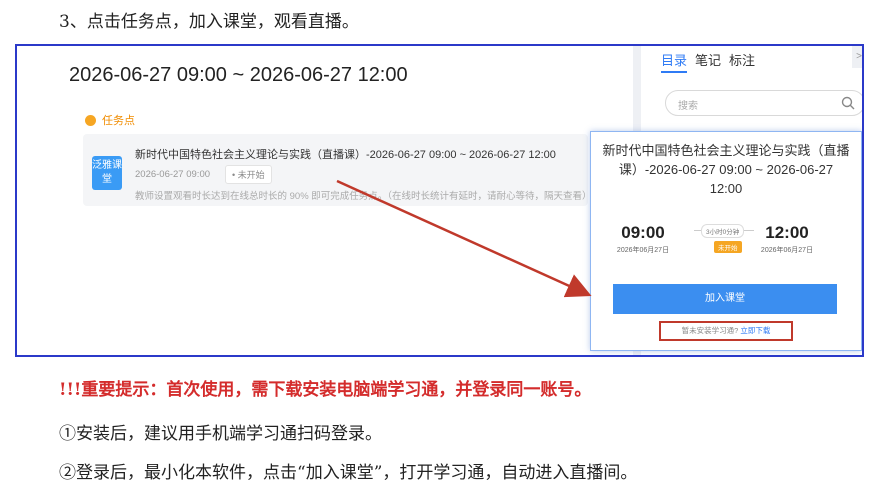 Image resolution: width=873 pixels, height=486 pixels. What do you see at coordinates (209, 22) in the screenshot?
I see `step-heading: 3、点击任务点，加入课堂，观看直播。` at bounding box center [209, 22].